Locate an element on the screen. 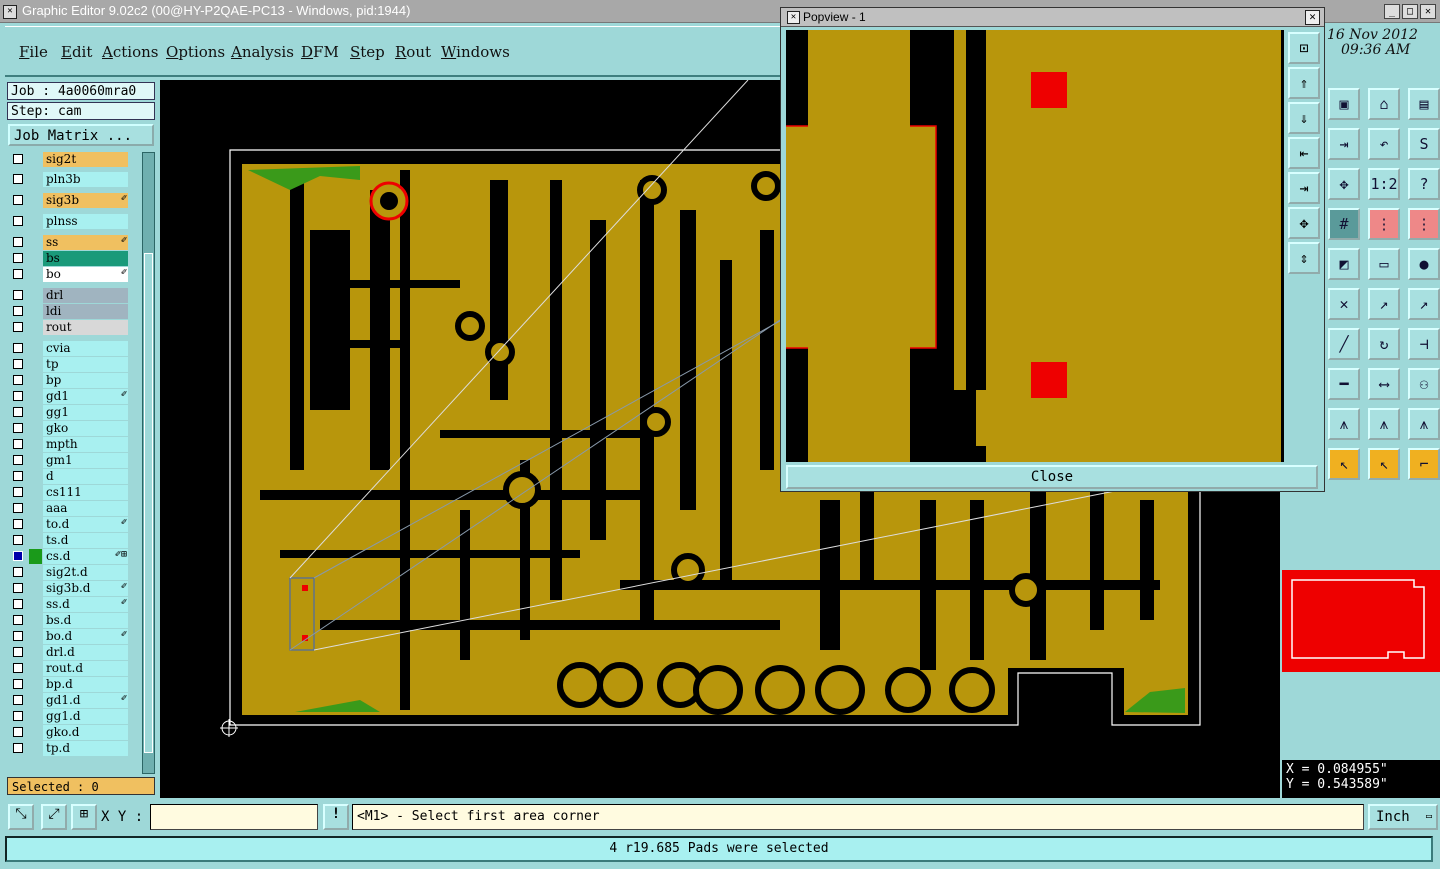 Image resolution: width=1440 pixels, height=869 pixels. layer-row: bp.d is located at coordinates (70, 684).